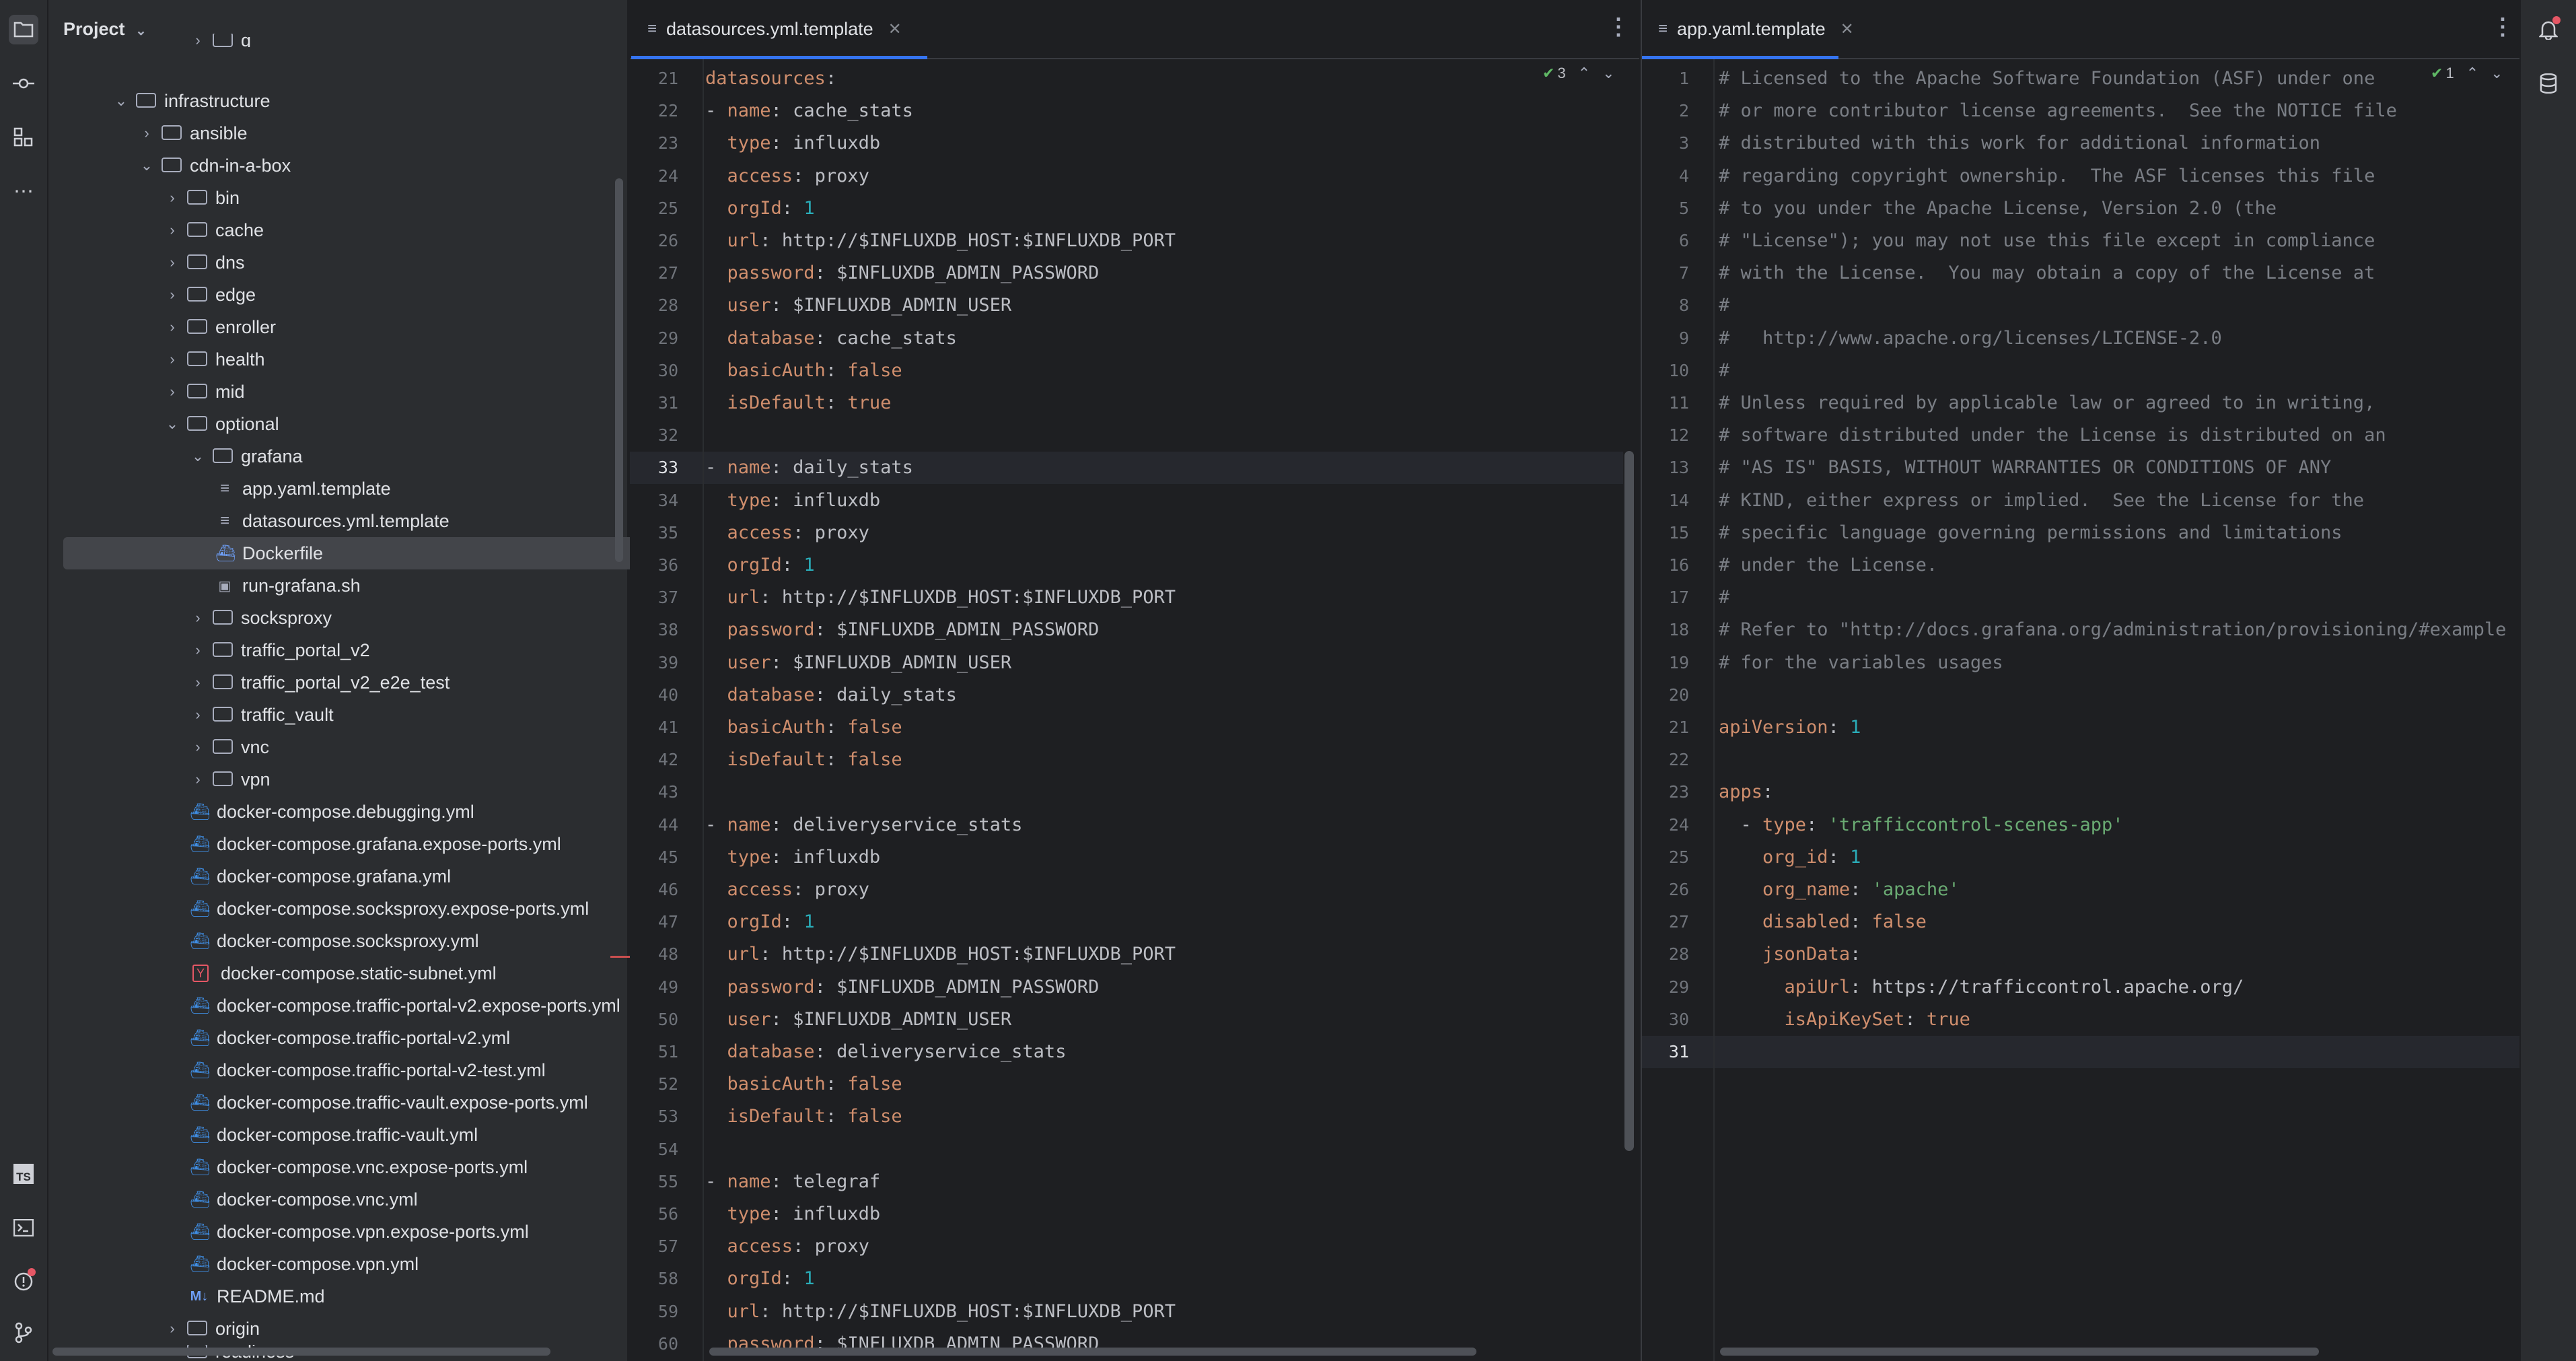 Image resolution: width=2576 pixels, height=1361 pixels. I want to click on tree-item: › vpn, so click(230, 780).